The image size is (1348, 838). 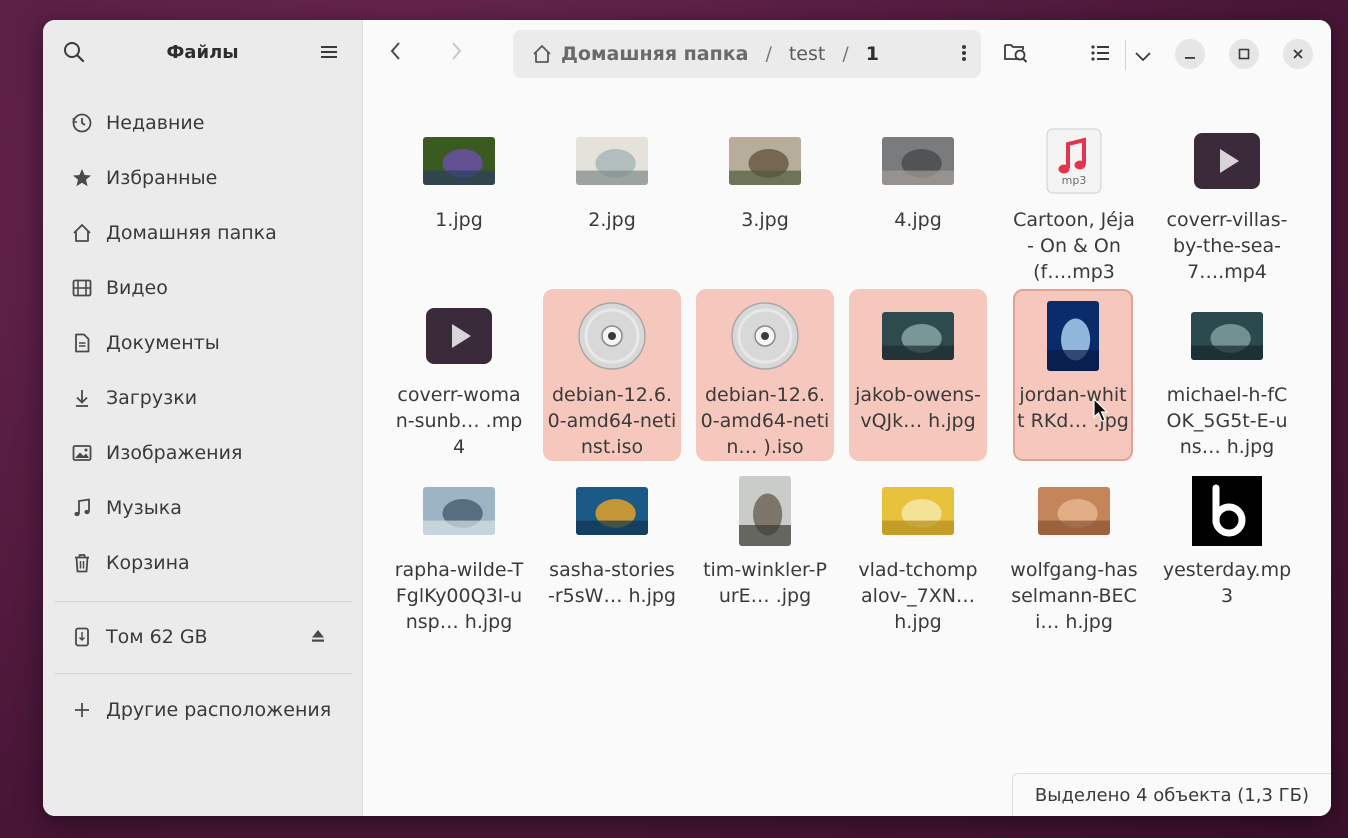 I want to click on sidebar-item-starred: Избранные, so click(x=202, y=177).